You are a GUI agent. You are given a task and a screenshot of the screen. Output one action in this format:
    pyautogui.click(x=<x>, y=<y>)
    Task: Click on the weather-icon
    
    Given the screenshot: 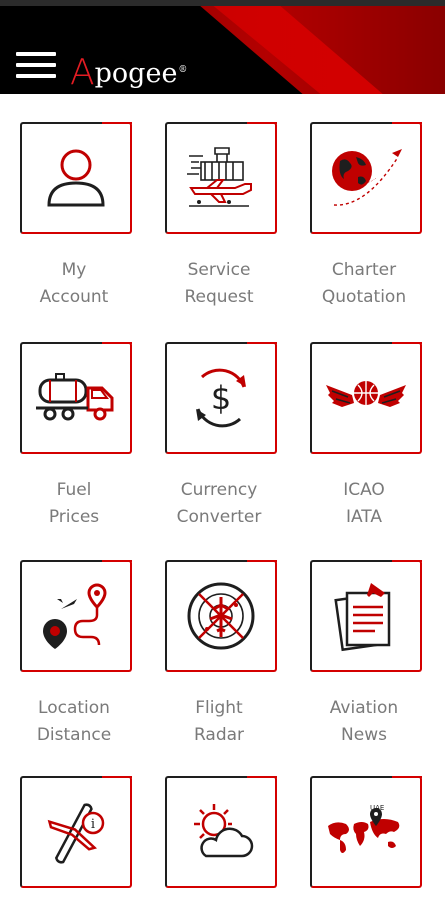 What is the action you would take?
    pyautogui.click(x=224, y=831)
    